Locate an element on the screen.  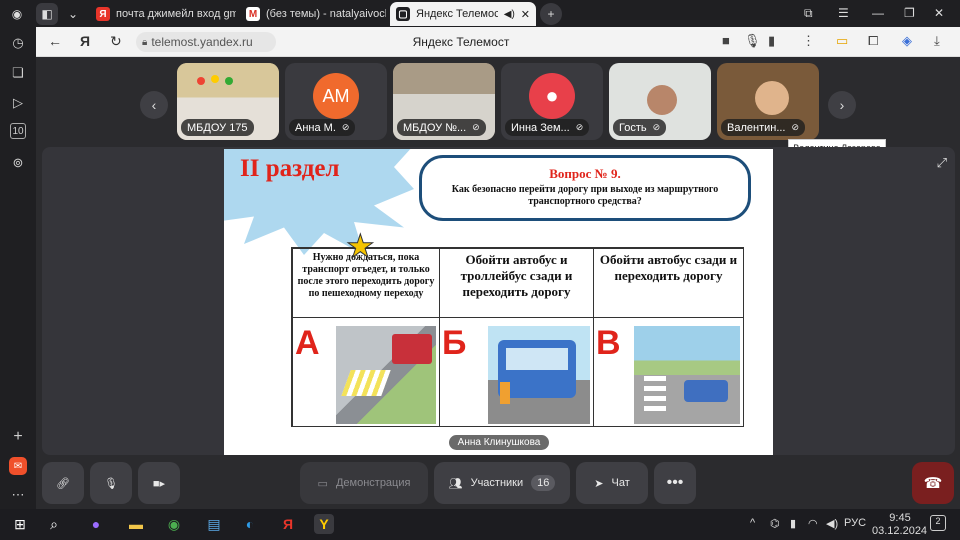
notifications-icon: 2 is located at coordinates (938, 523).